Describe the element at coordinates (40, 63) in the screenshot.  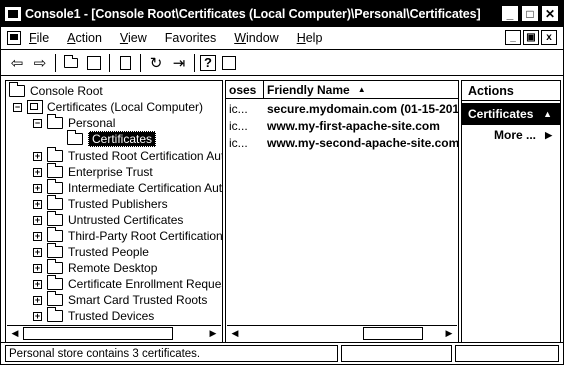
I see `forward-arrow-icon: ⇨` at that location.